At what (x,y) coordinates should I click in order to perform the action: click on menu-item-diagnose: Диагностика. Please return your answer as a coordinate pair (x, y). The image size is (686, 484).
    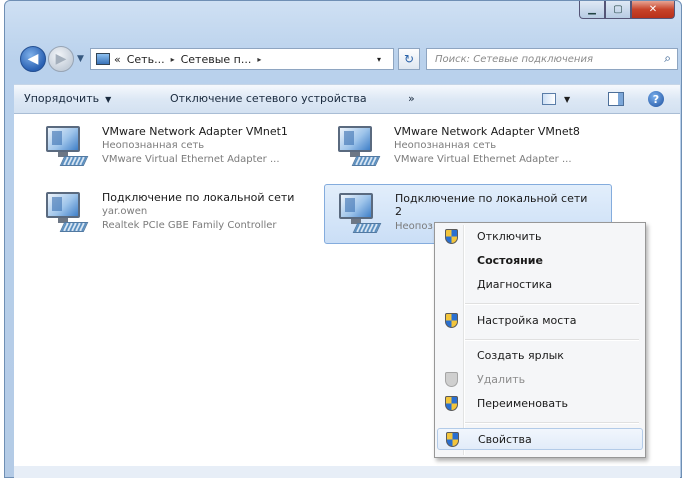
    Looking at the image, I should click on (540, 285).